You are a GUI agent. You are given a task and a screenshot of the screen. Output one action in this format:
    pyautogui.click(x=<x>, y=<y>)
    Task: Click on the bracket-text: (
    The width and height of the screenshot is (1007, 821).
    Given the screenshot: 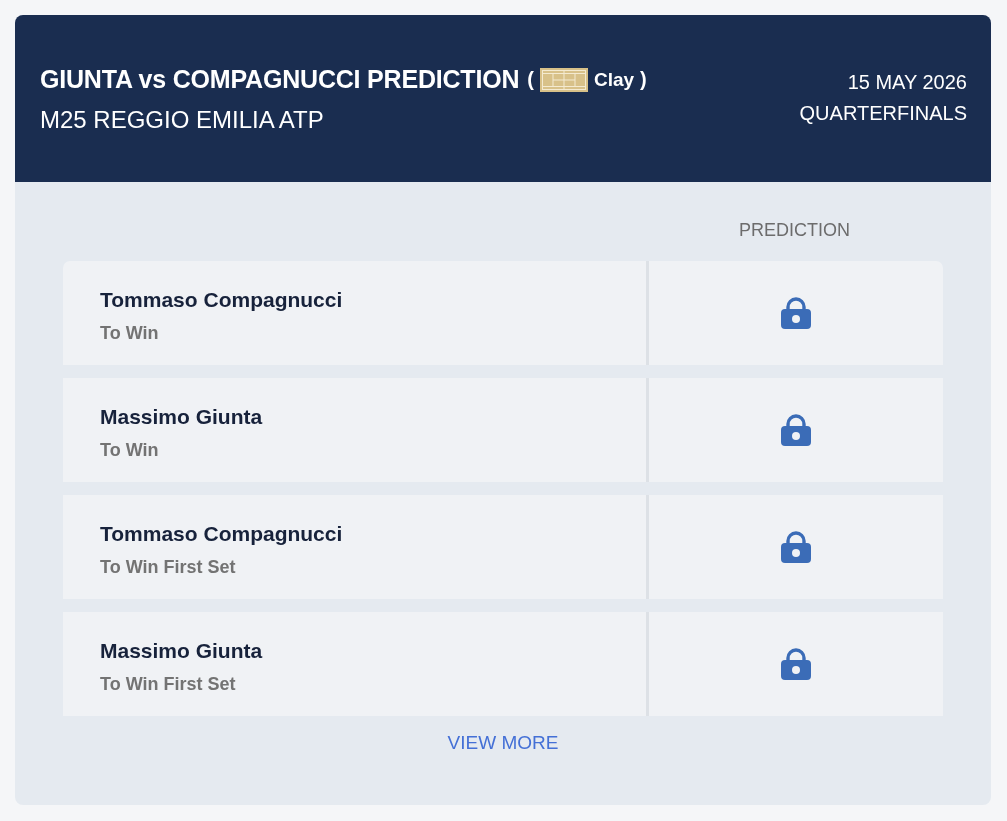 What is the action you would take?
    pyautogui.click(x=530, y=79)
    